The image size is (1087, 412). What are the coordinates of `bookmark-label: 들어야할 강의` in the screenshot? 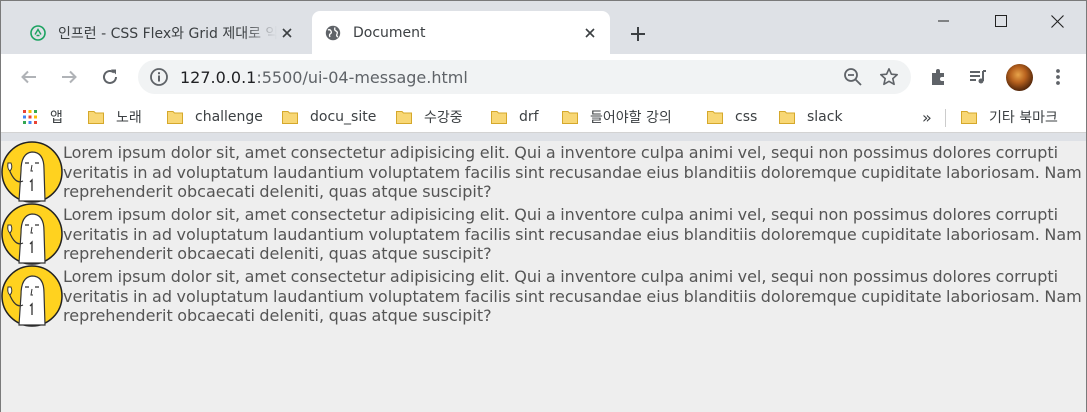 It's located at (631, 118).